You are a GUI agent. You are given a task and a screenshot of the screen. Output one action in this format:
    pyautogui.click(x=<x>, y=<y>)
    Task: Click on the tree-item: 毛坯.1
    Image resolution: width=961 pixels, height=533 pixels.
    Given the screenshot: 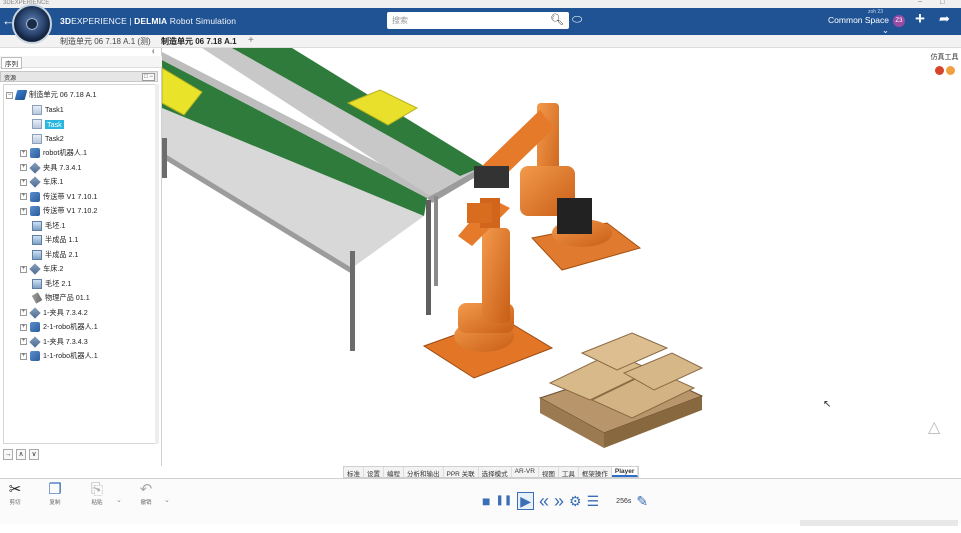 What is the action you would take?
    pyautogui.click(x=42, y=226)
    